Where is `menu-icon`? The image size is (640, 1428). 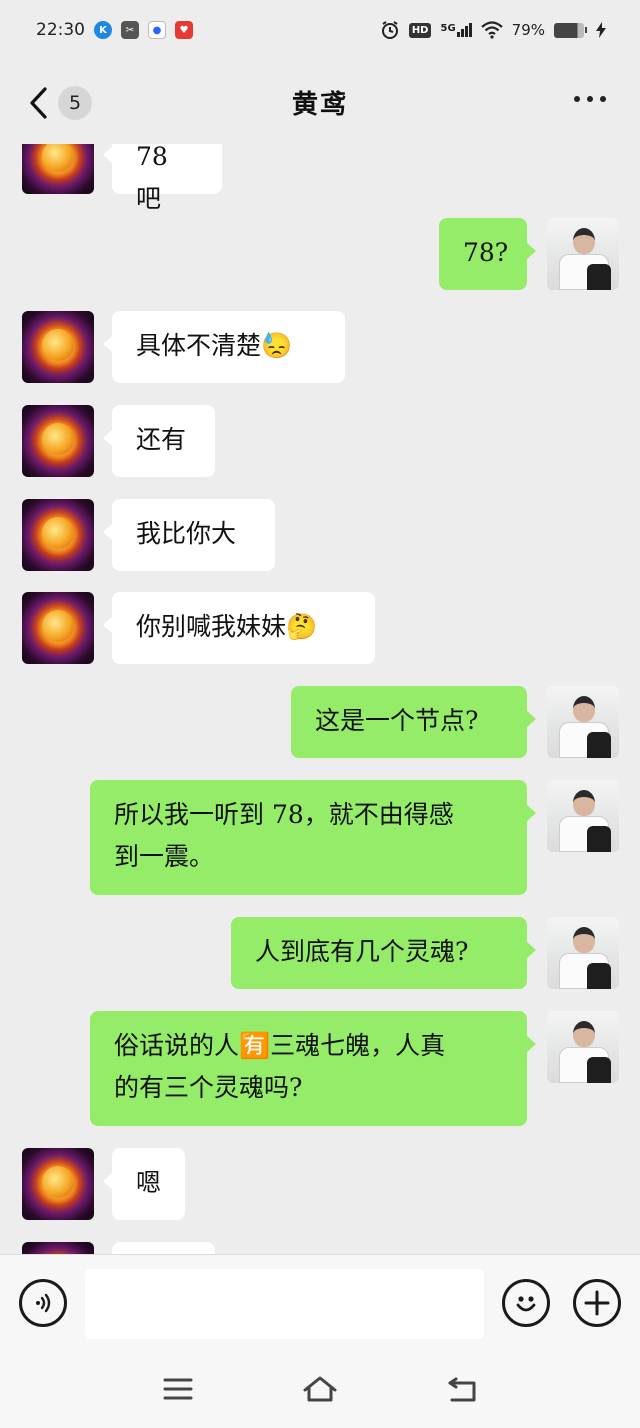 menu-icon is located at coordinates (178, 1389).